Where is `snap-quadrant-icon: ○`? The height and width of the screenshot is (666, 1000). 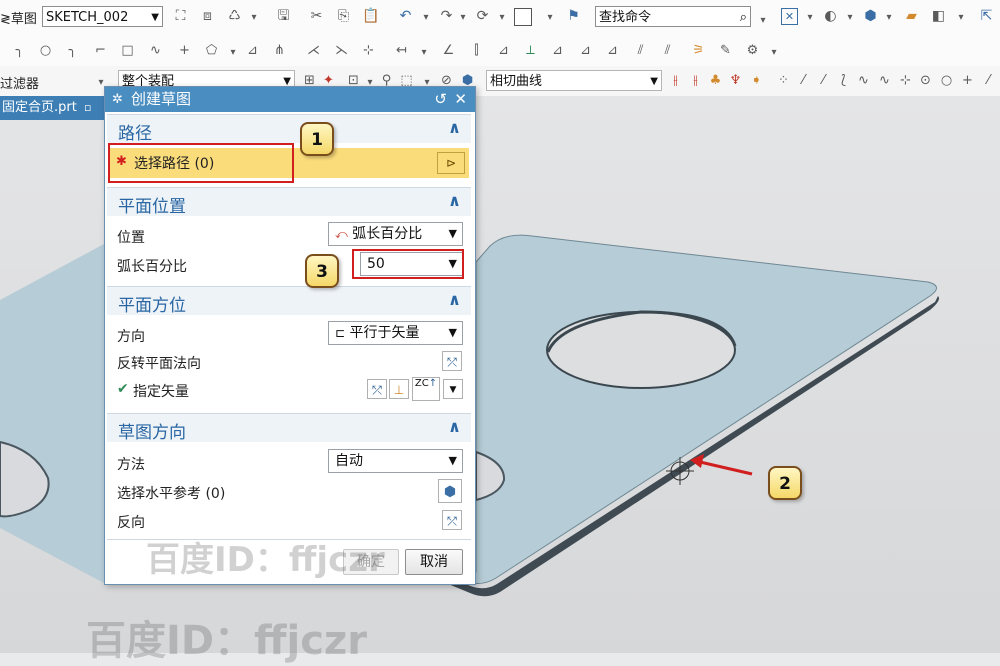 snap-quadrant-icon: ○ is located at coordinates (946, 80).